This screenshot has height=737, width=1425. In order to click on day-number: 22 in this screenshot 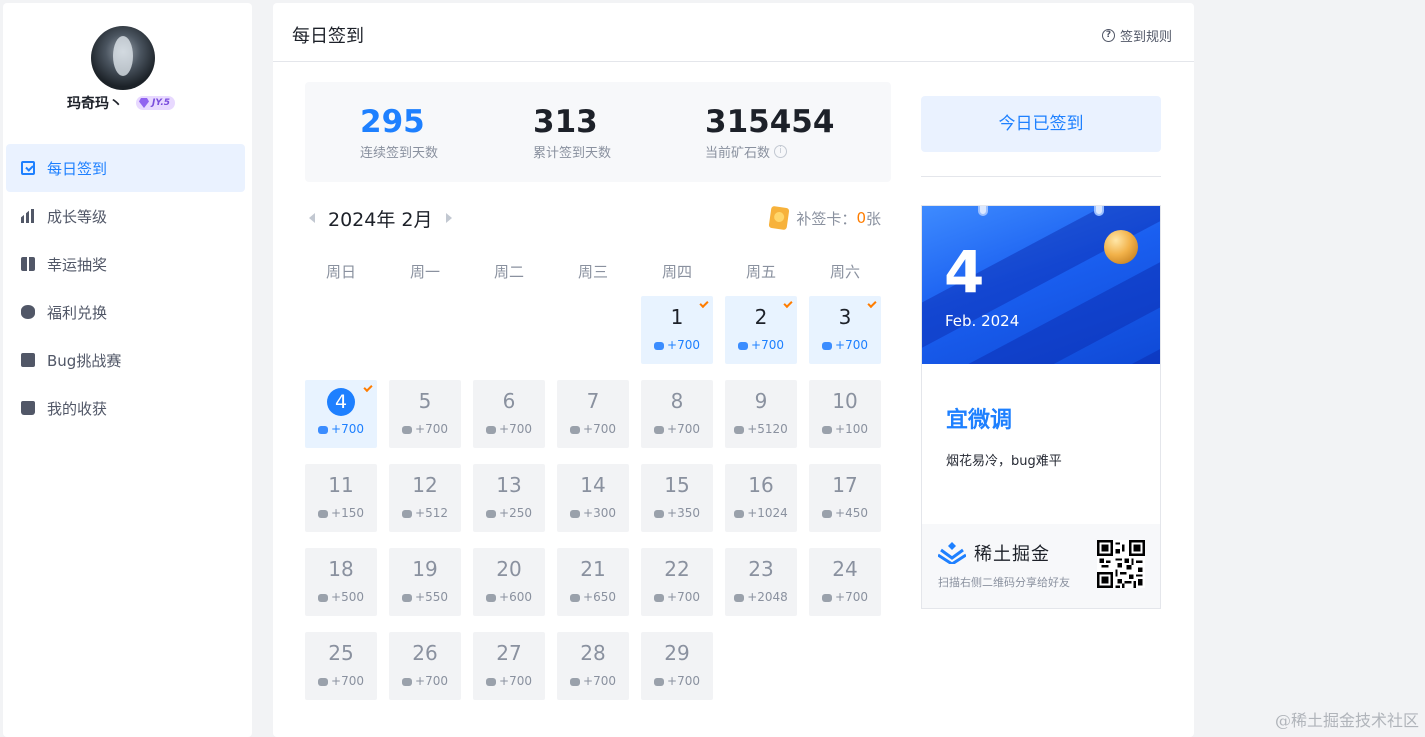, I will do `click(677, 569)`.